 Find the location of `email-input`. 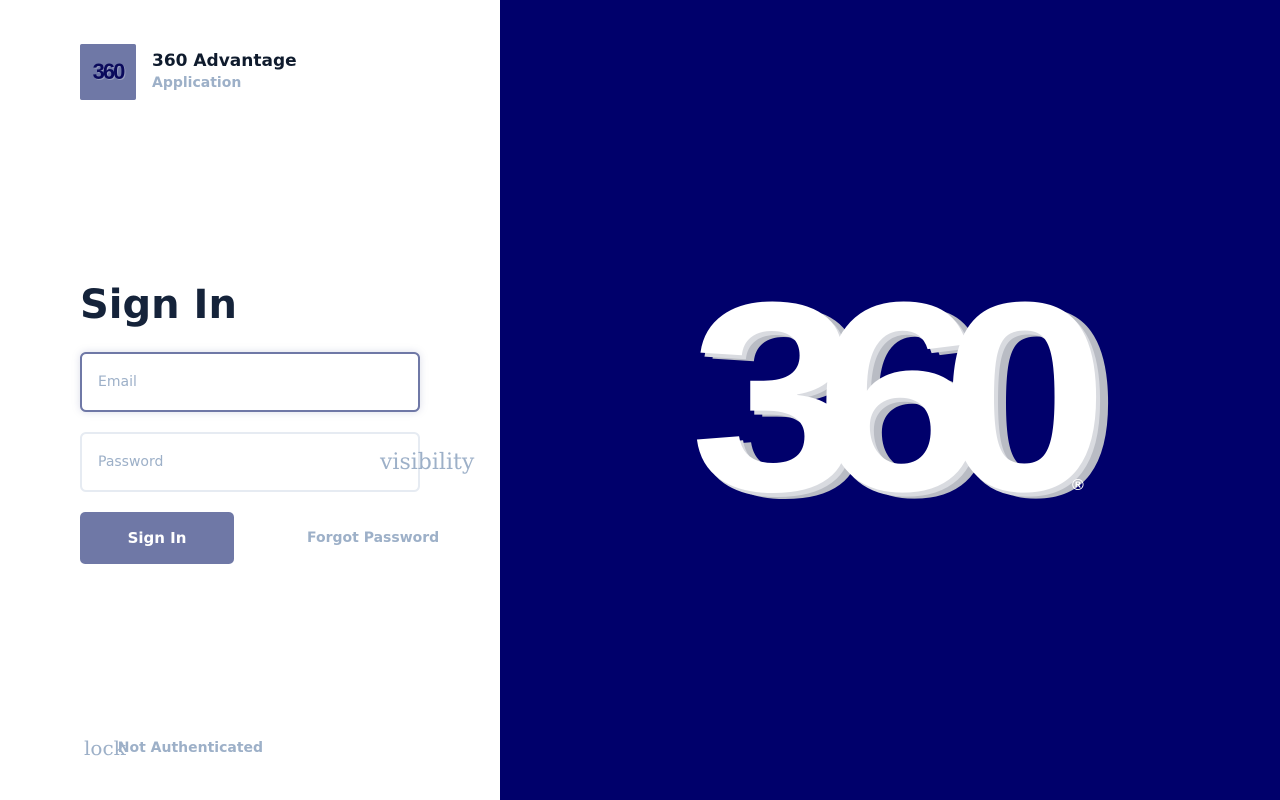

email-input is located at coordinates (250, 382).